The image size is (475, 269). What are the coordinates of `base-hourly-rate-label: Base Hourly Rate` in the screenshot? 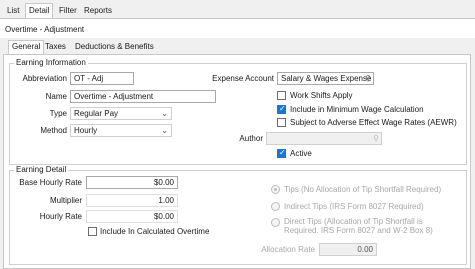 It's located at (50, 182).